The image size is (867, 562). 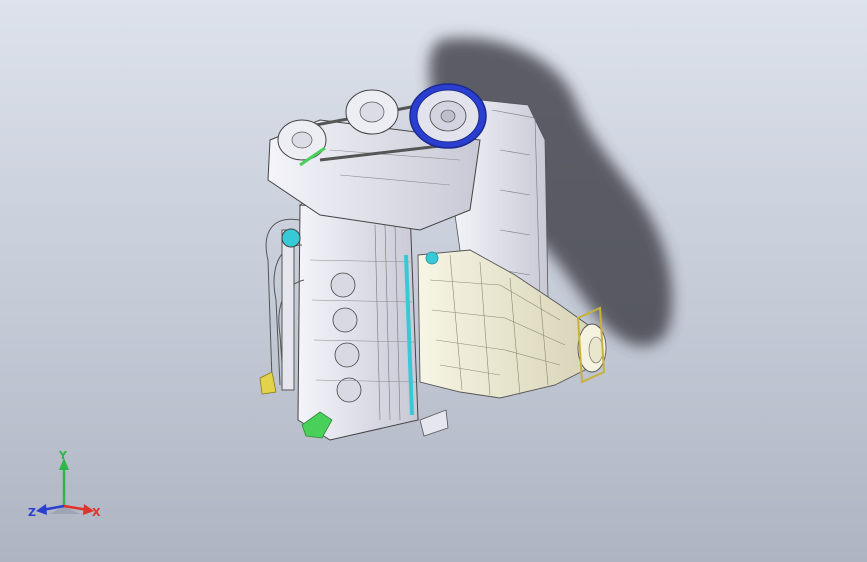 What do you see at coordinates (434, 423) in the screenshot?
I see `oil-fitting` at bounding box center [434, 423].